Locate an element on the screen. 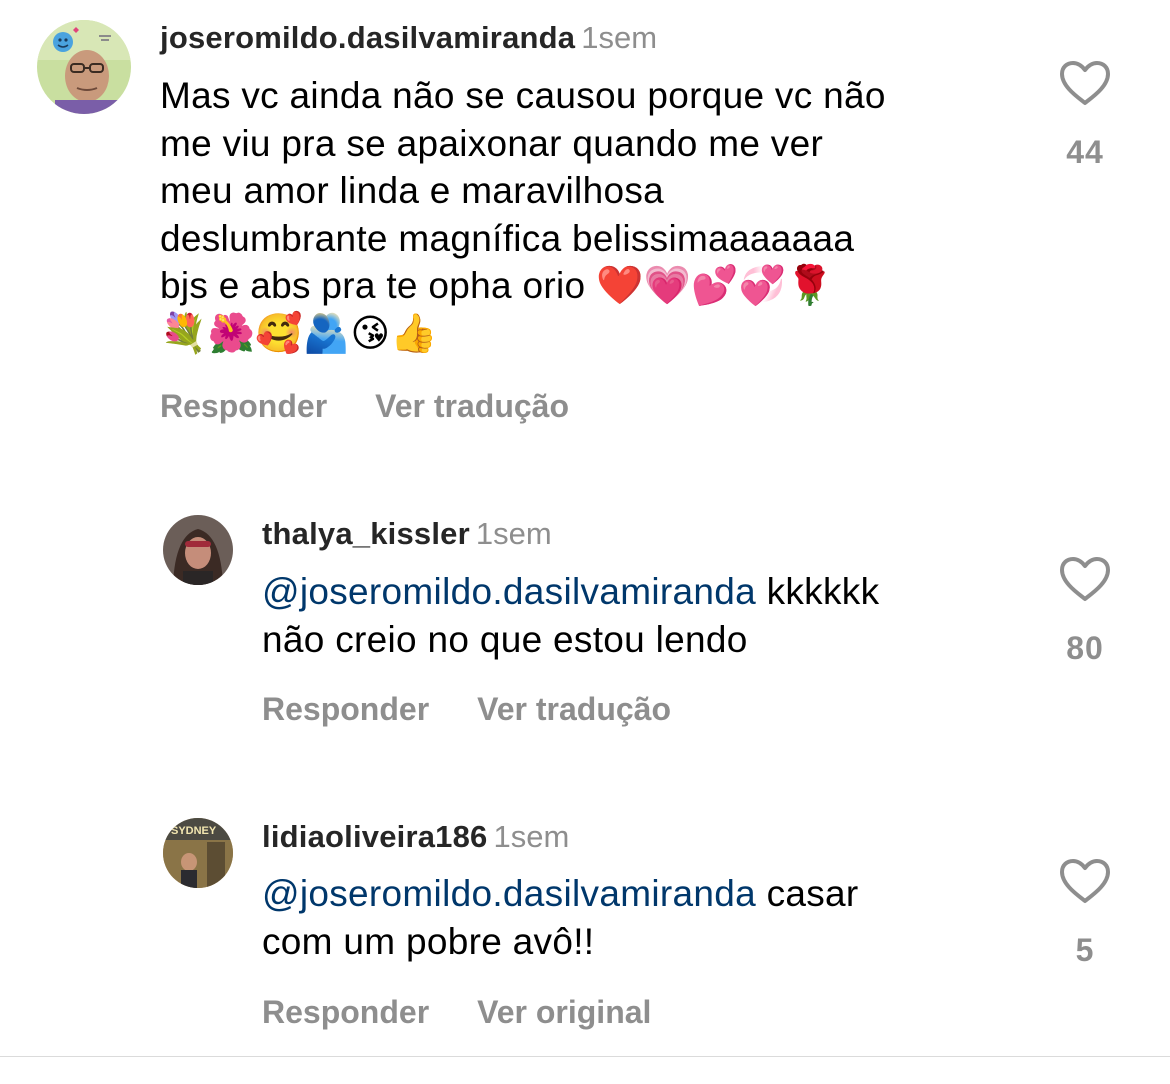  username: thalya_kissler is located at coordinates (366, 533).